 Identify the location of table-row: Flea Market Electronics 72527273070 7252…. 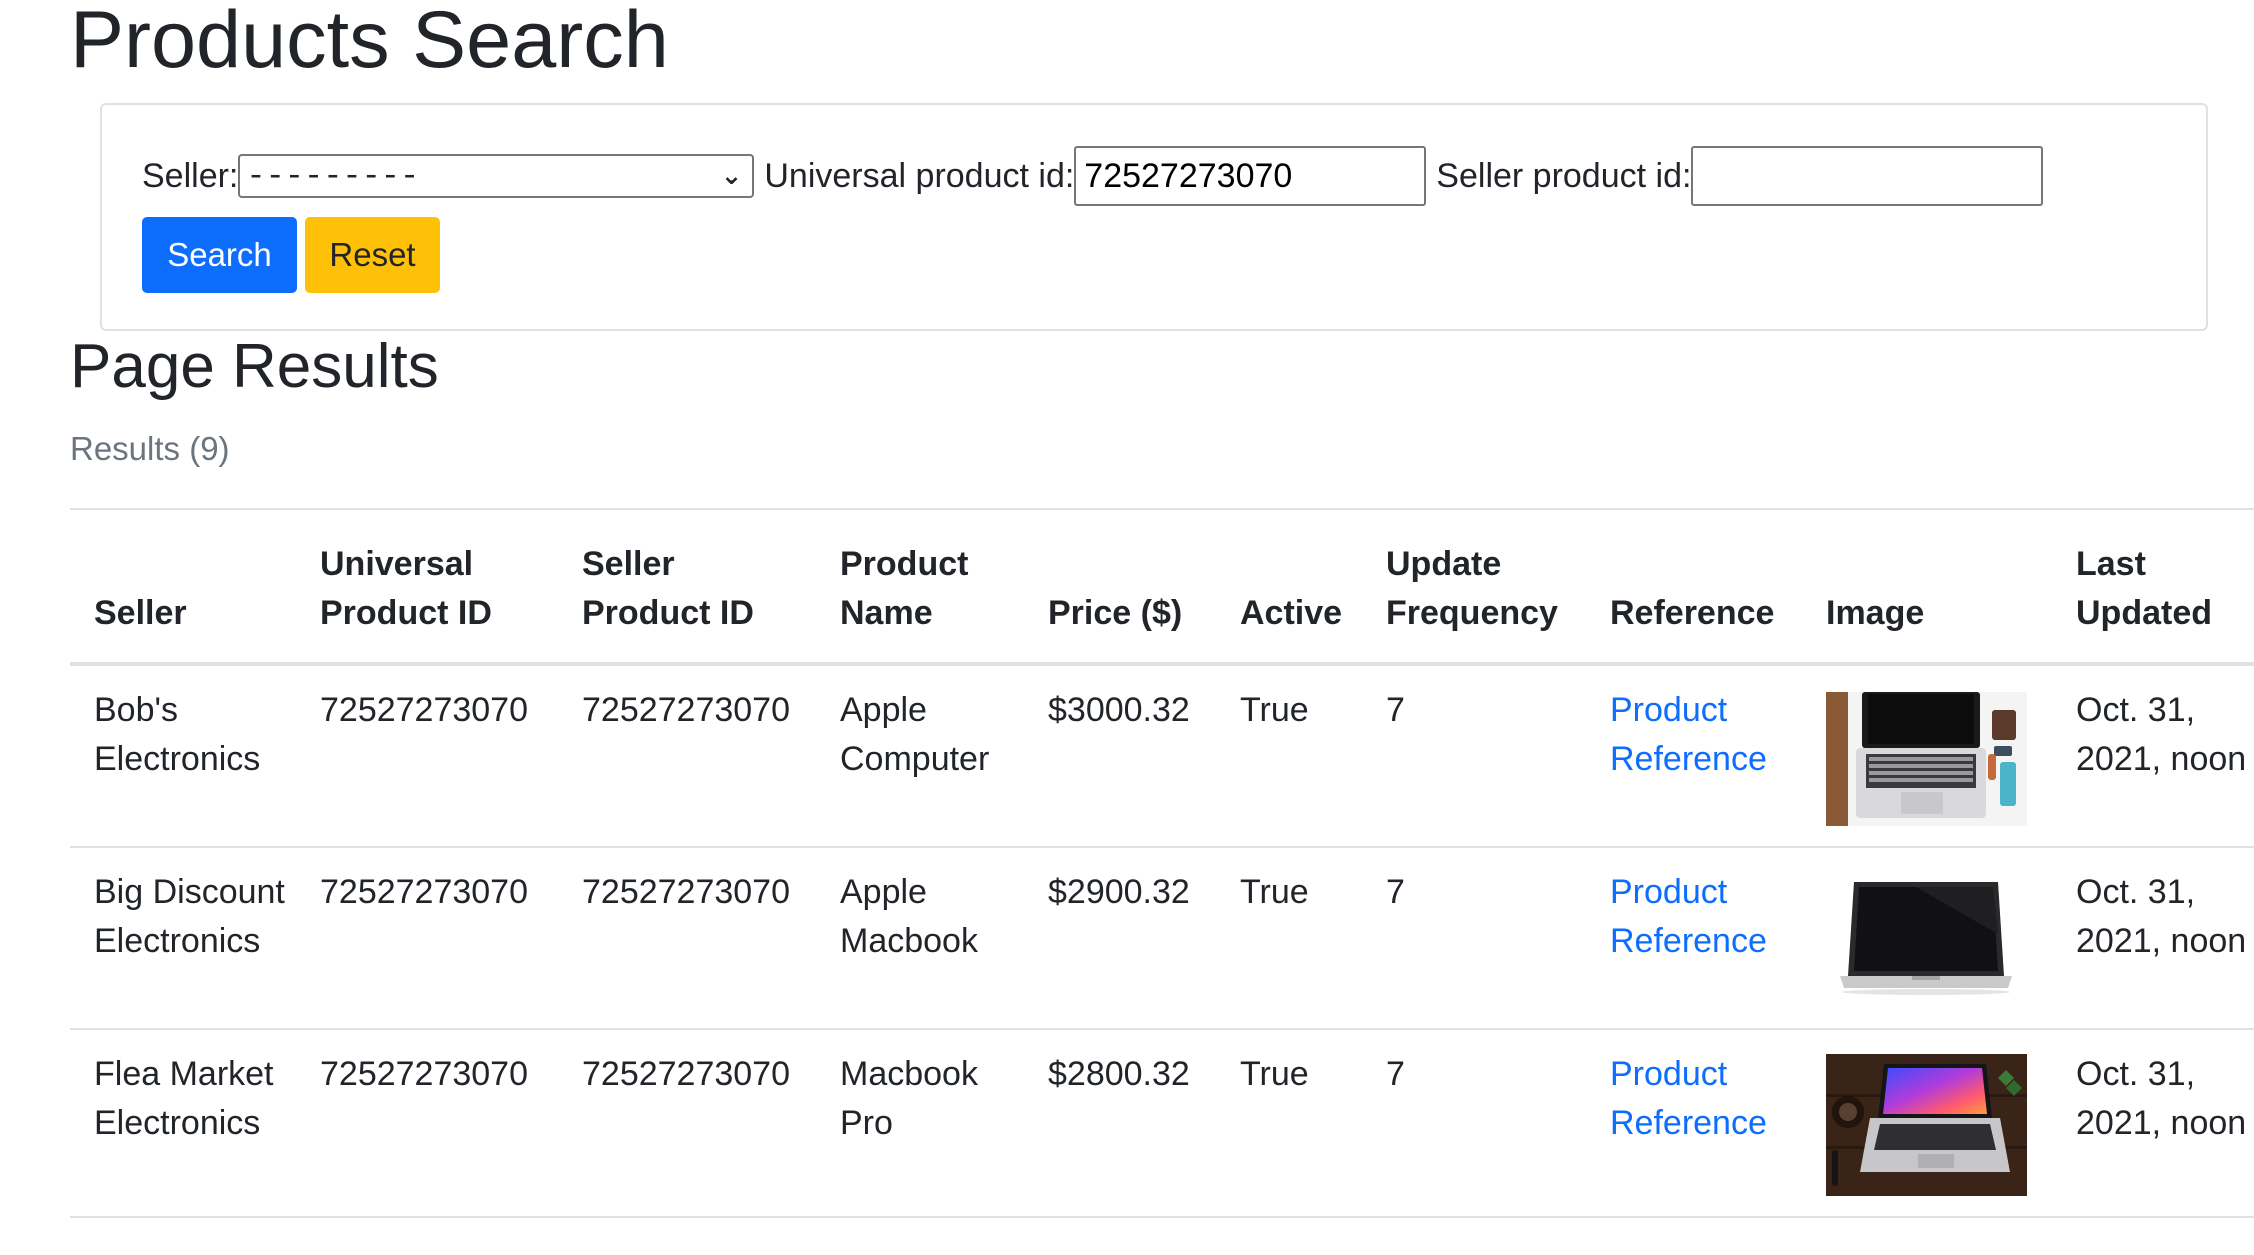
(1162, 1123).